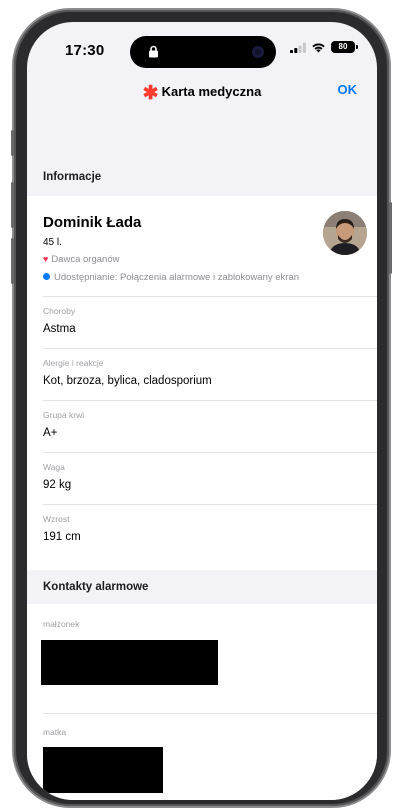 The width and height of the screenshot is (397, 812). Describe the element at coordinates (150, 93) in the screenshot. I see `medical-asterisk-icon: ✱` at that location.